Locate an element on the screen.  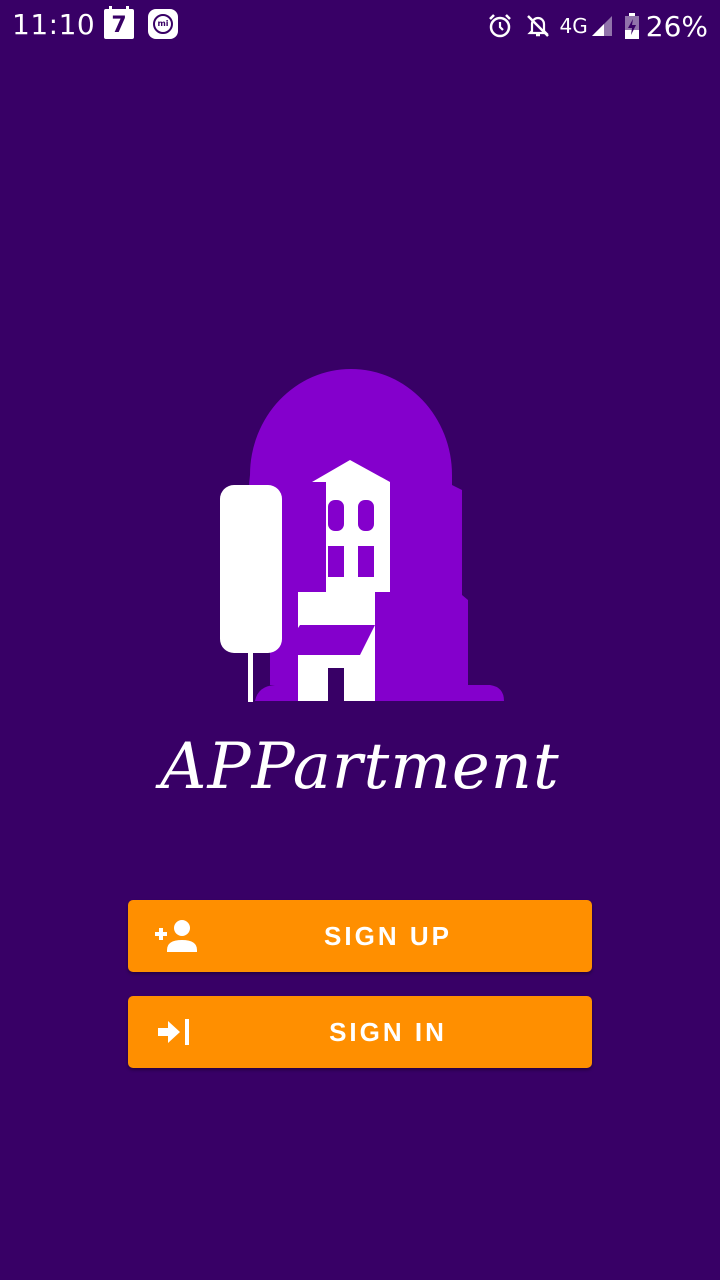
calendar-icon: 7 is located at coordinates (119, 22).